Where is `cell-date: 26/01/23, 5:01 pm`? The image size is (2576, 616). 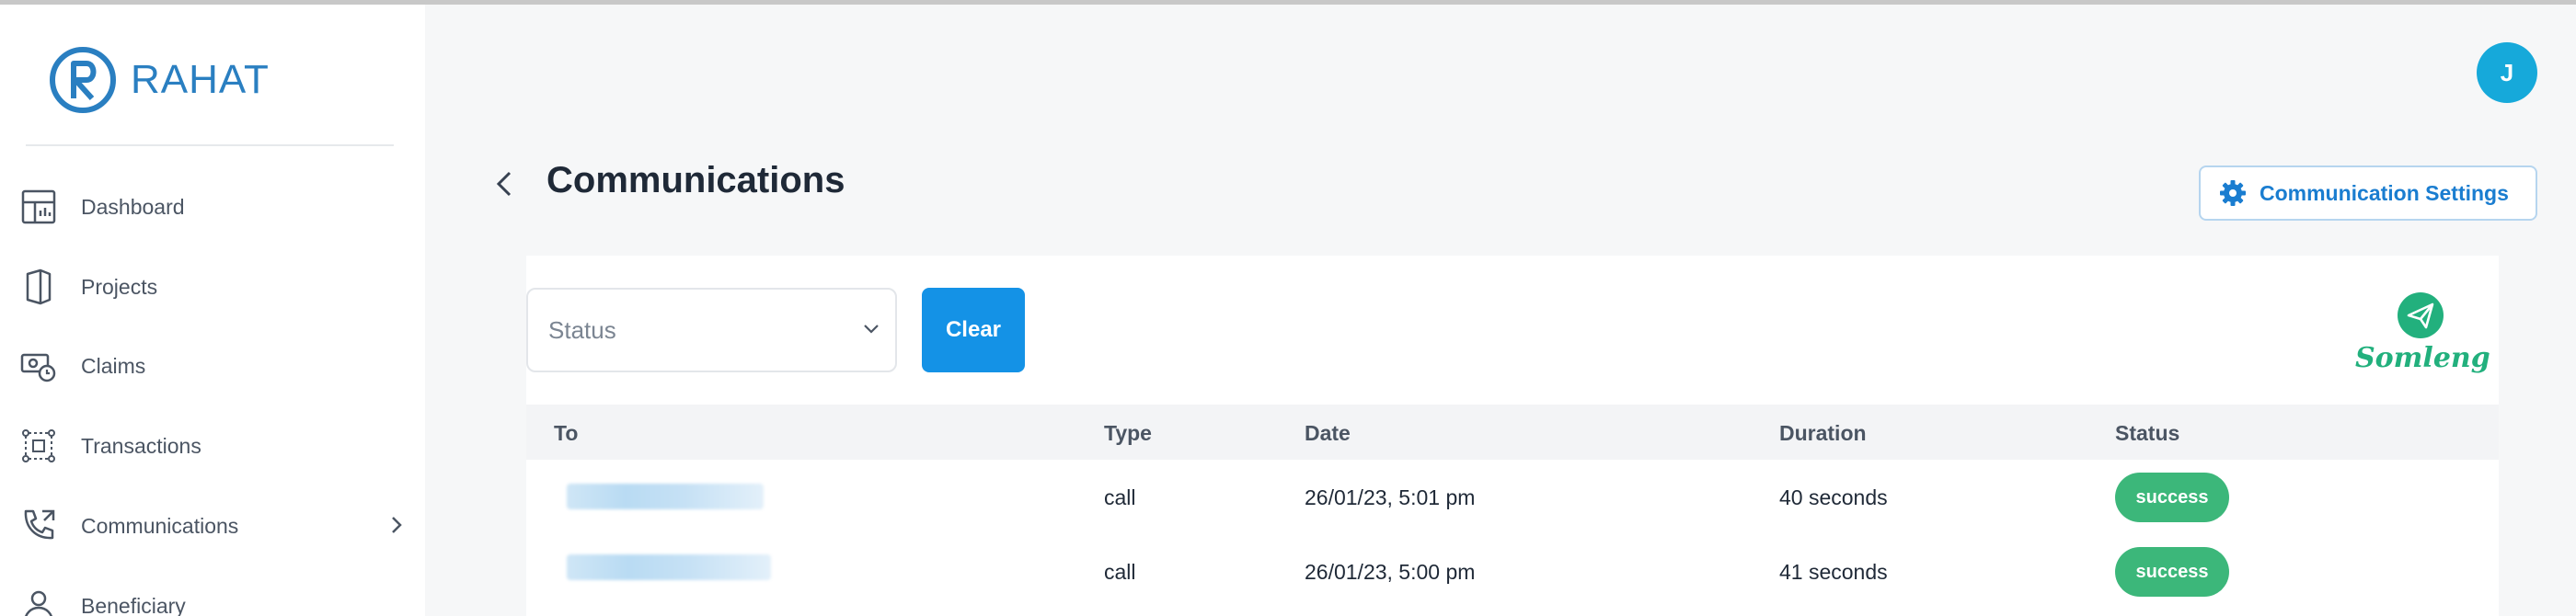 cell-date: 26/01/23, 5:01 pm is located at coordinates (1390, 497).